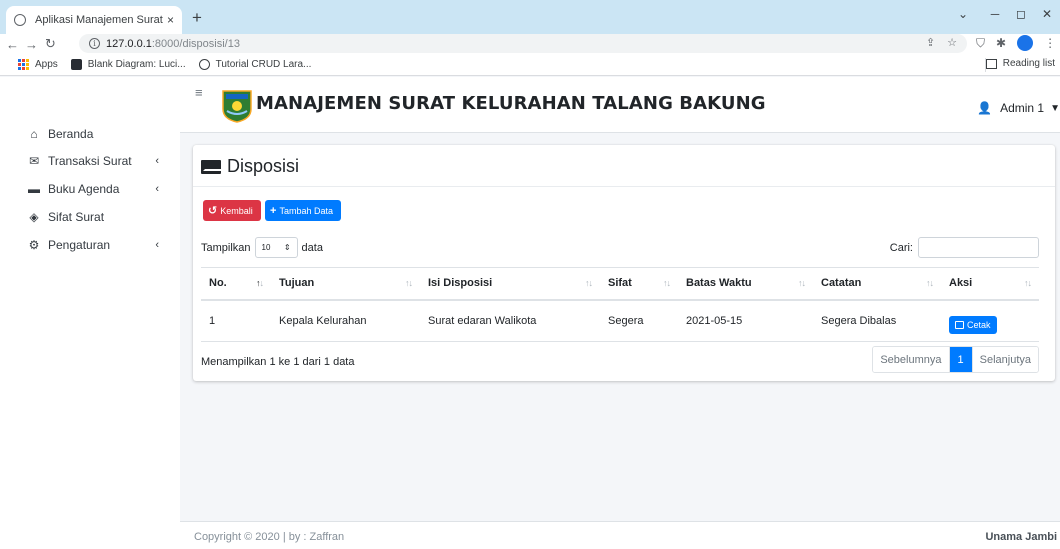 The image size is (1060, 549). Describe the element at coordinates (995, 17) in the screenshot. I see `minimize-icon: ─` at that location.